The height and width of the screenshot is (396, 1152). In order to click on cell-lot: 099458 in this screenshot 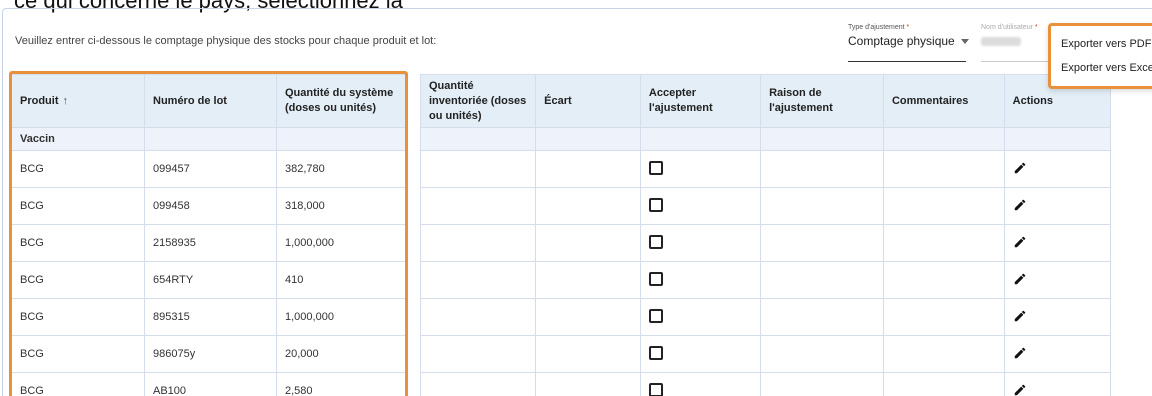, I will do `click(210, 206)`.